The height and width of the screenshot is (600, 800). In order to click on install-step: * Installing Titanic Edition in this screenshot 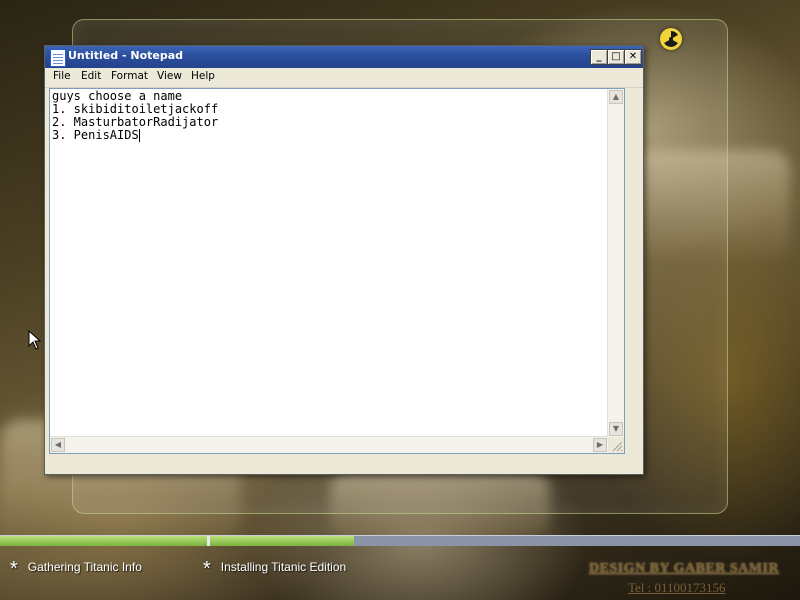, I will do `click(274, 569)`.